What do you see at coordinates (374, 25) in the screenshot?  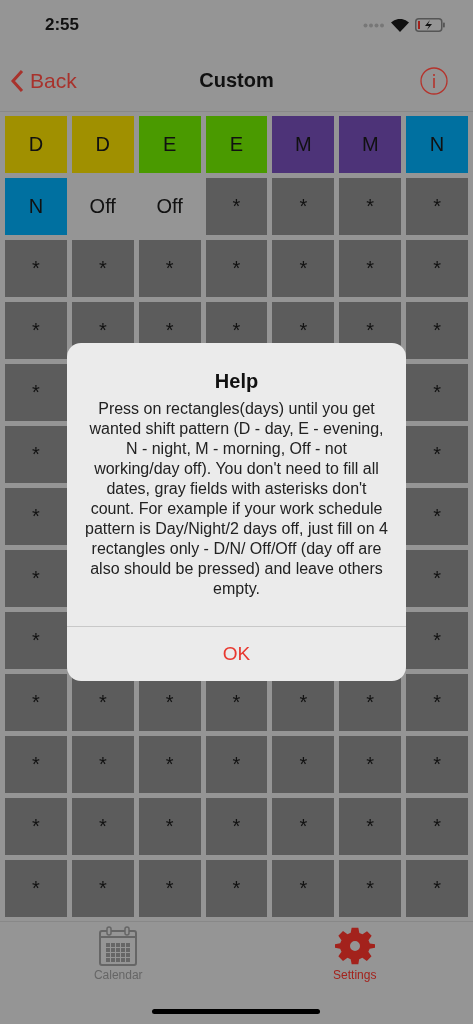 I see `signal-icon` at bounding box center [374, 25].